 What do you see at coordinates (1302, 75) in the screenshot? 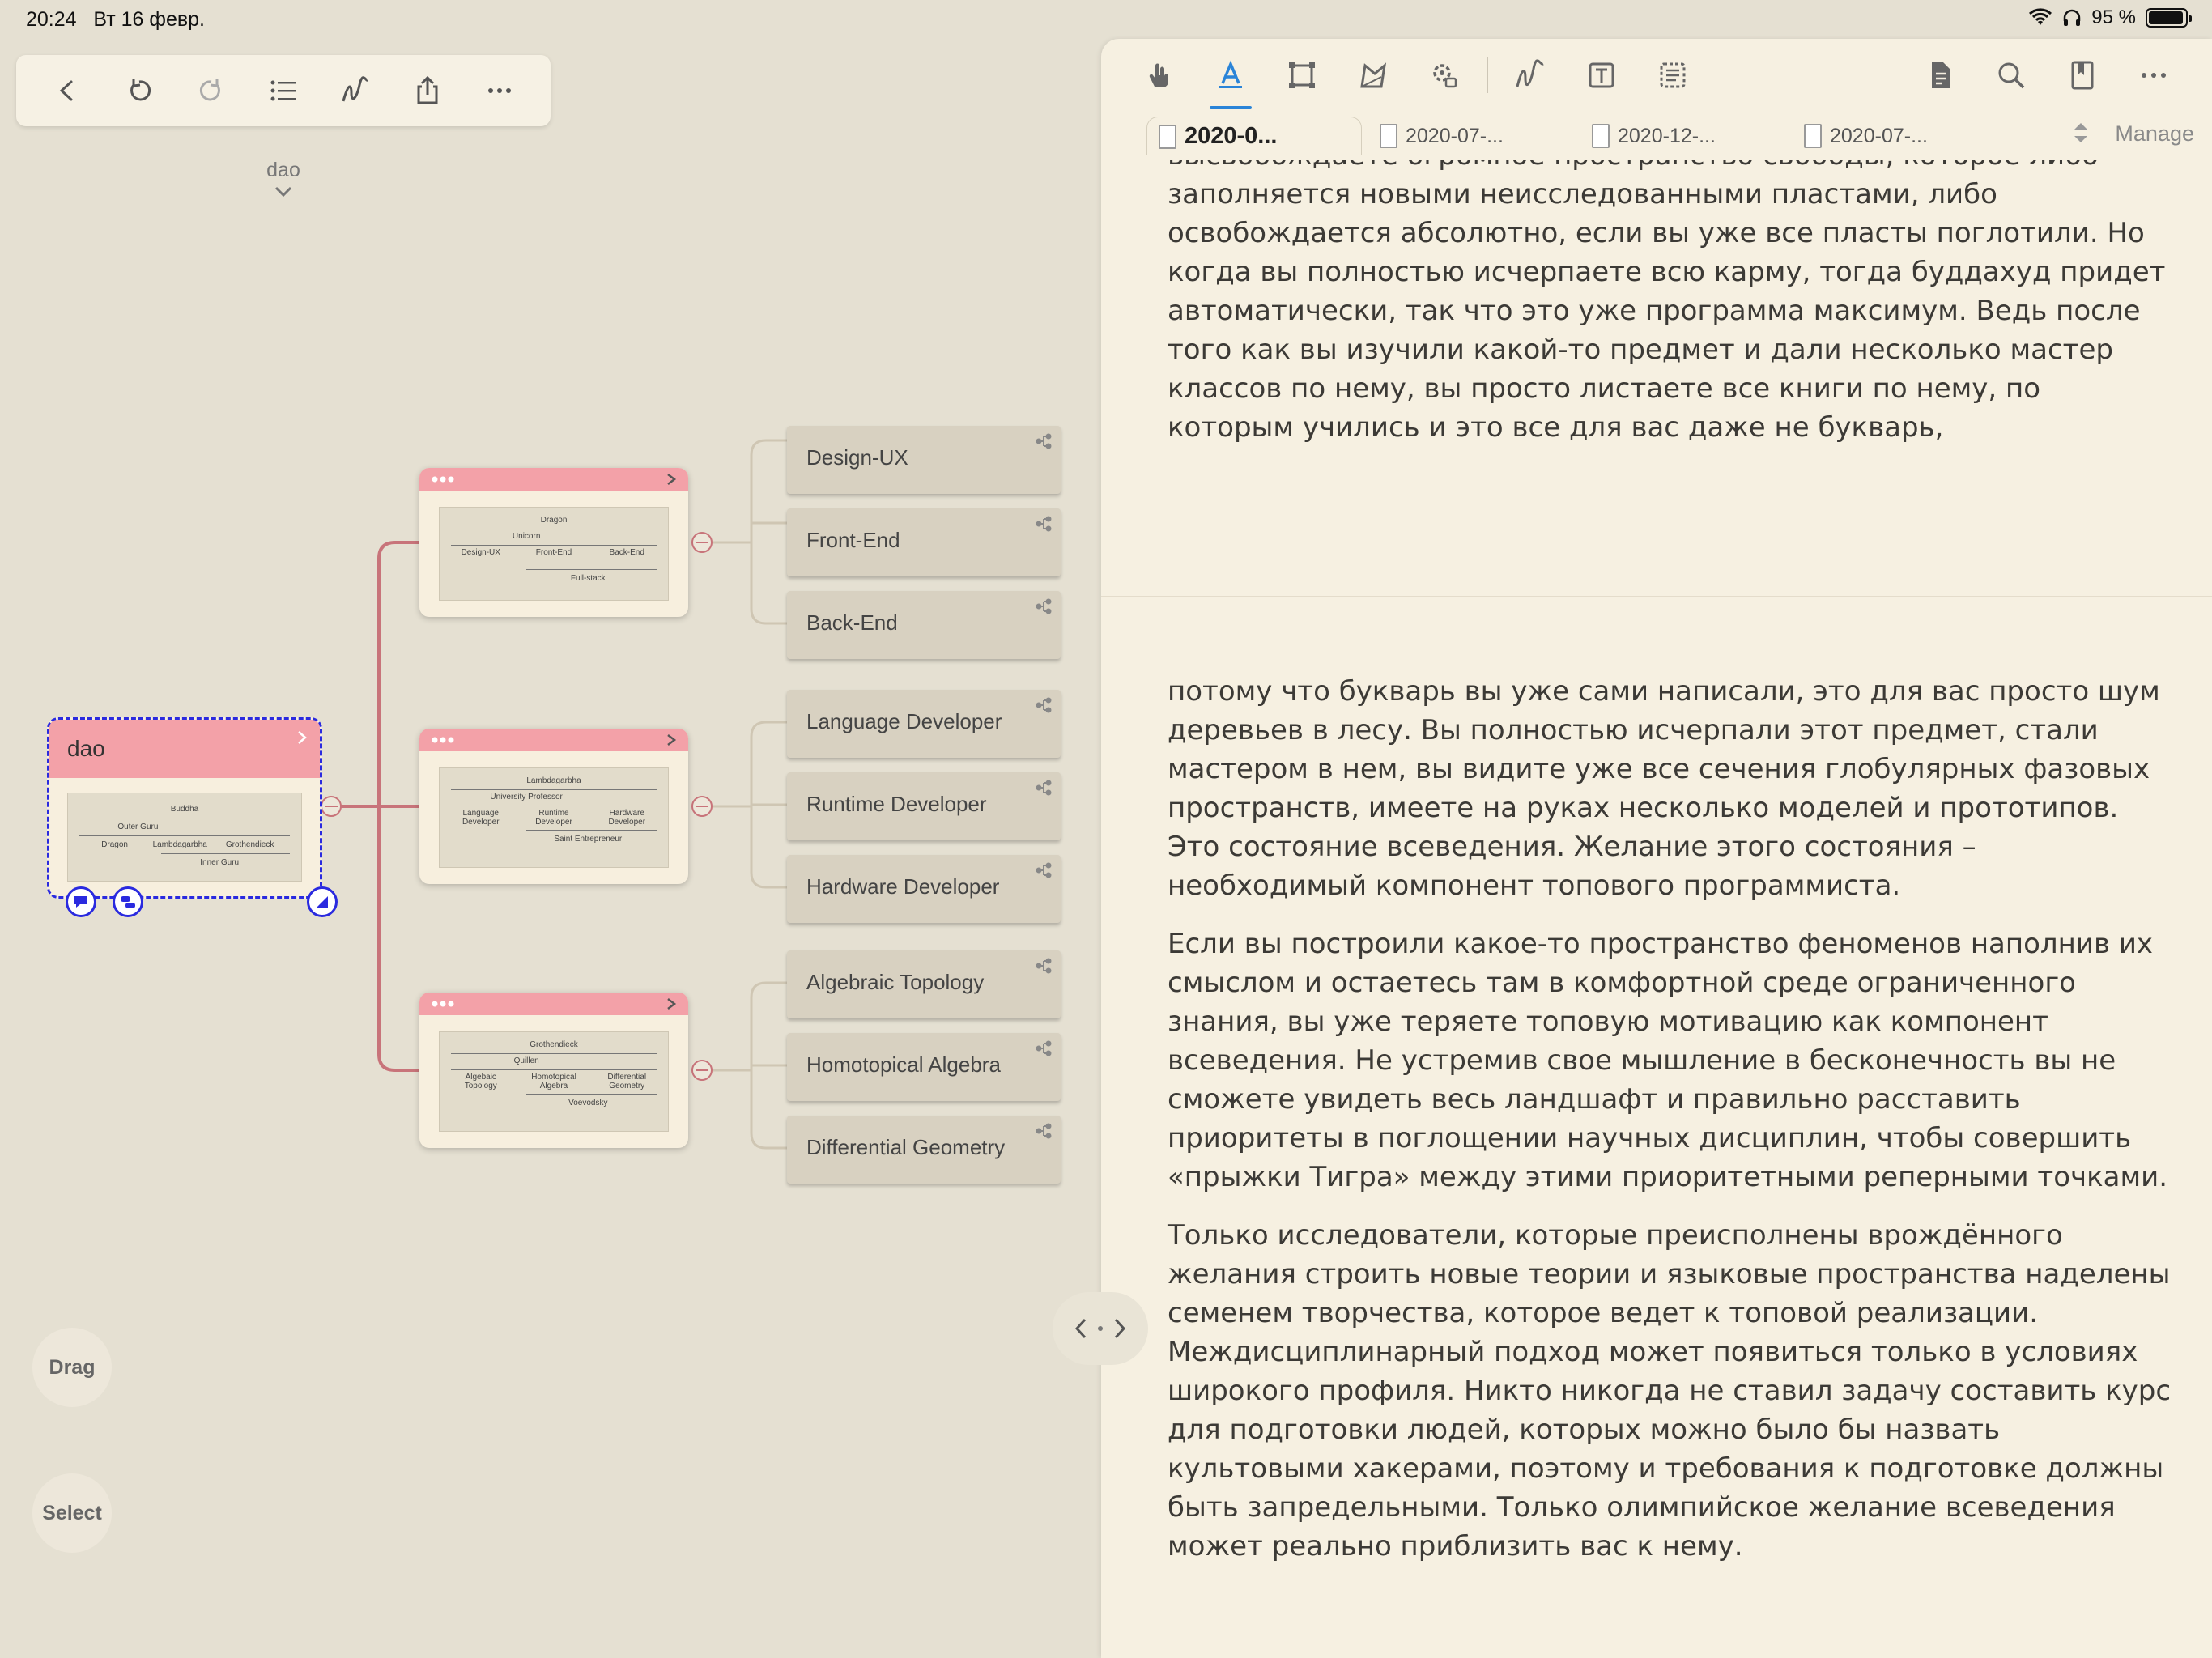
I see `rectangle-select-icon` at bounding box center [1302, 75].